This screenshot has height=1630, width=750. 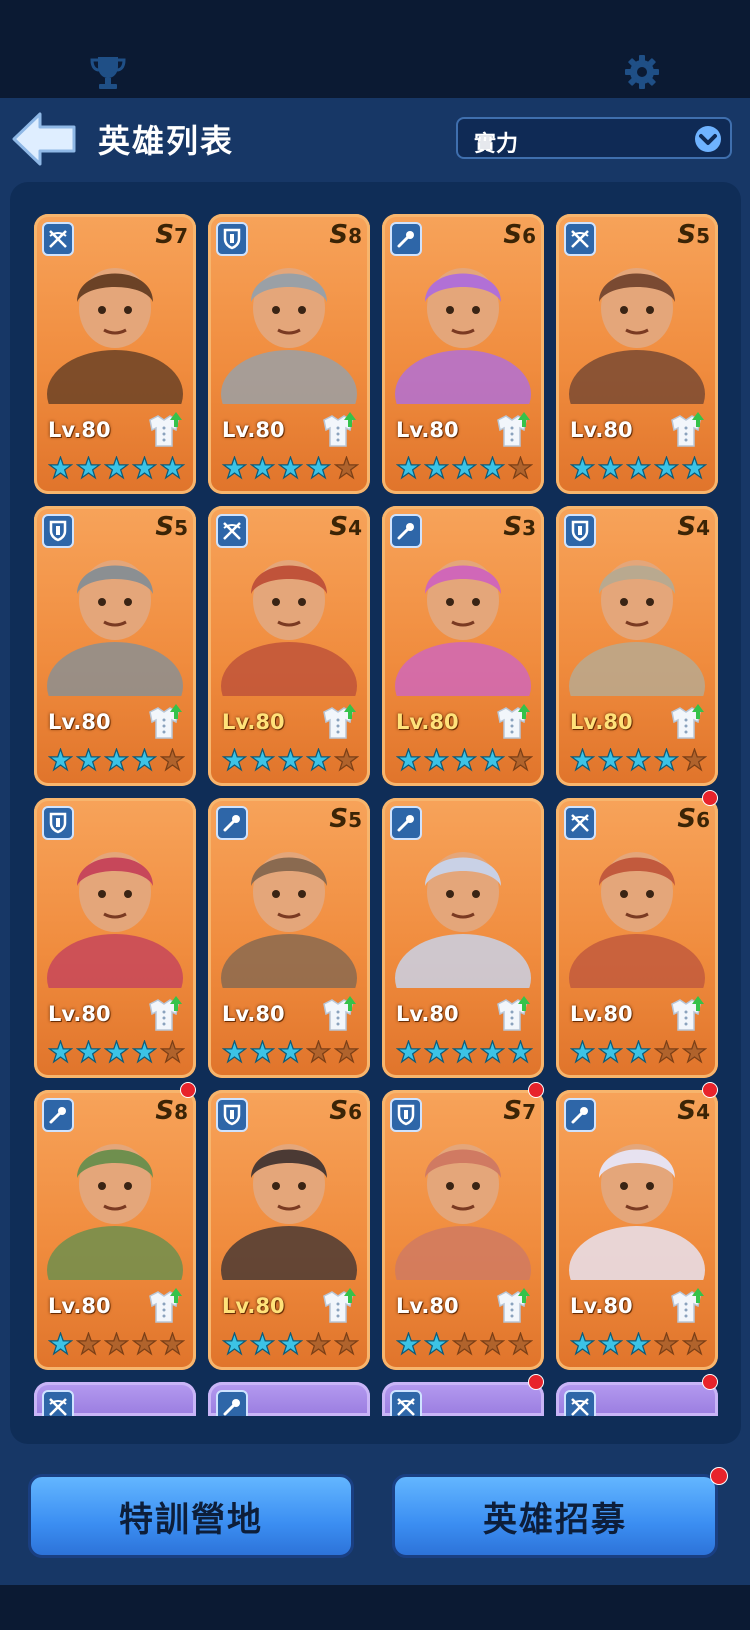 I want to click on sort-dropdown: 實力, so click(x=594, y=138).